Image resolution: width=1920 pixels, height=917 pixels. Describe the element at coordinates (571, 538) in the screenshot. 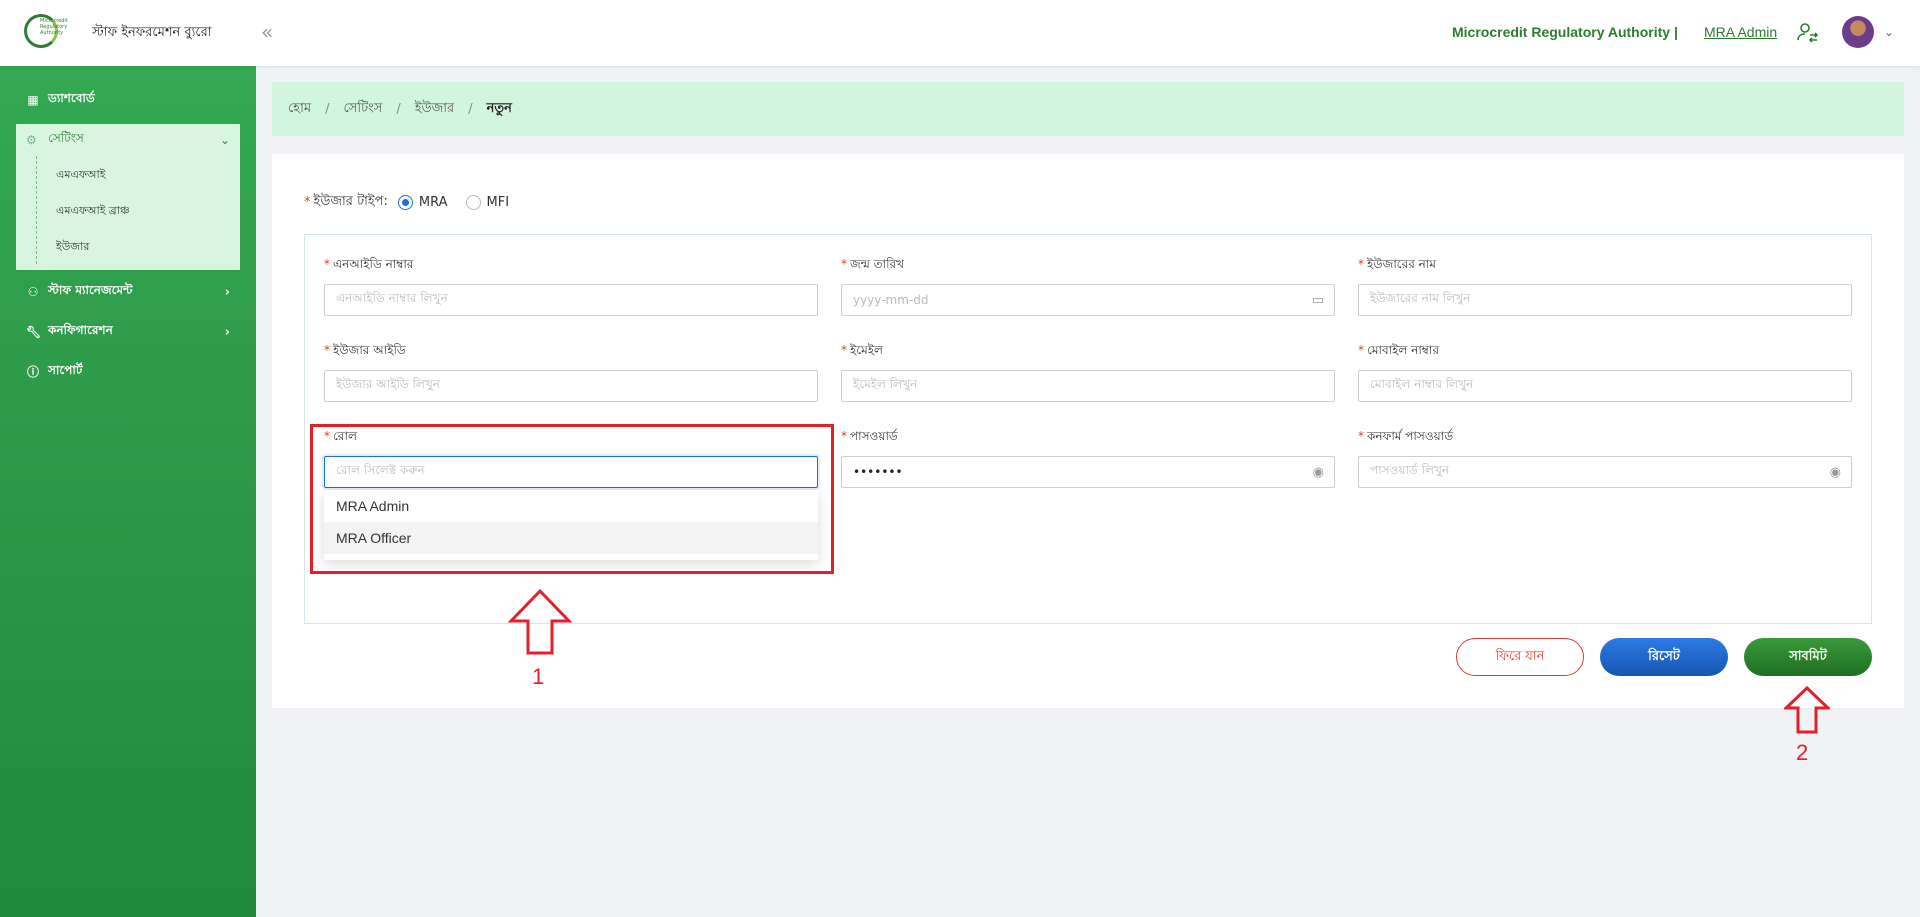

I see `role-option-mra-officer: MRA Officer` at that location.